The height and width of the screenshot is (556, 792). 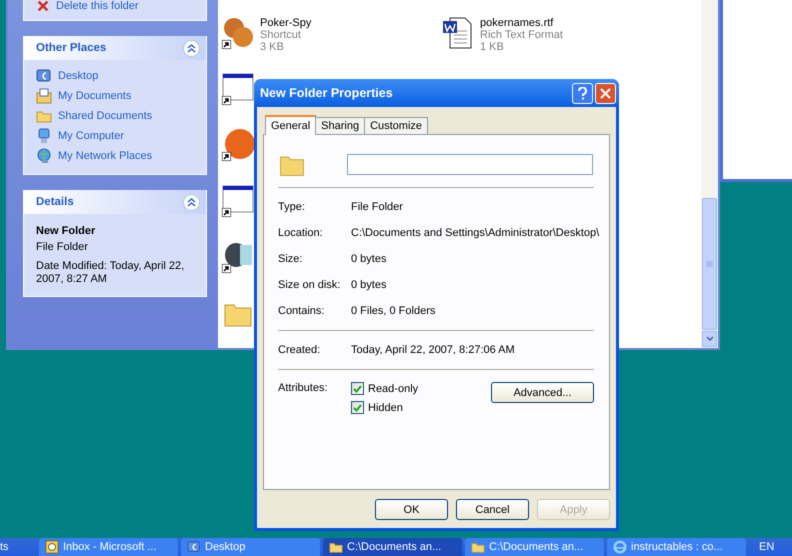 What do you see at coordinates (111, 273) in the screenshot?
I see `detail-modified: Date Modified: Today, April 22, 2007, 8:27 AM` at bounding box center [111, 273].